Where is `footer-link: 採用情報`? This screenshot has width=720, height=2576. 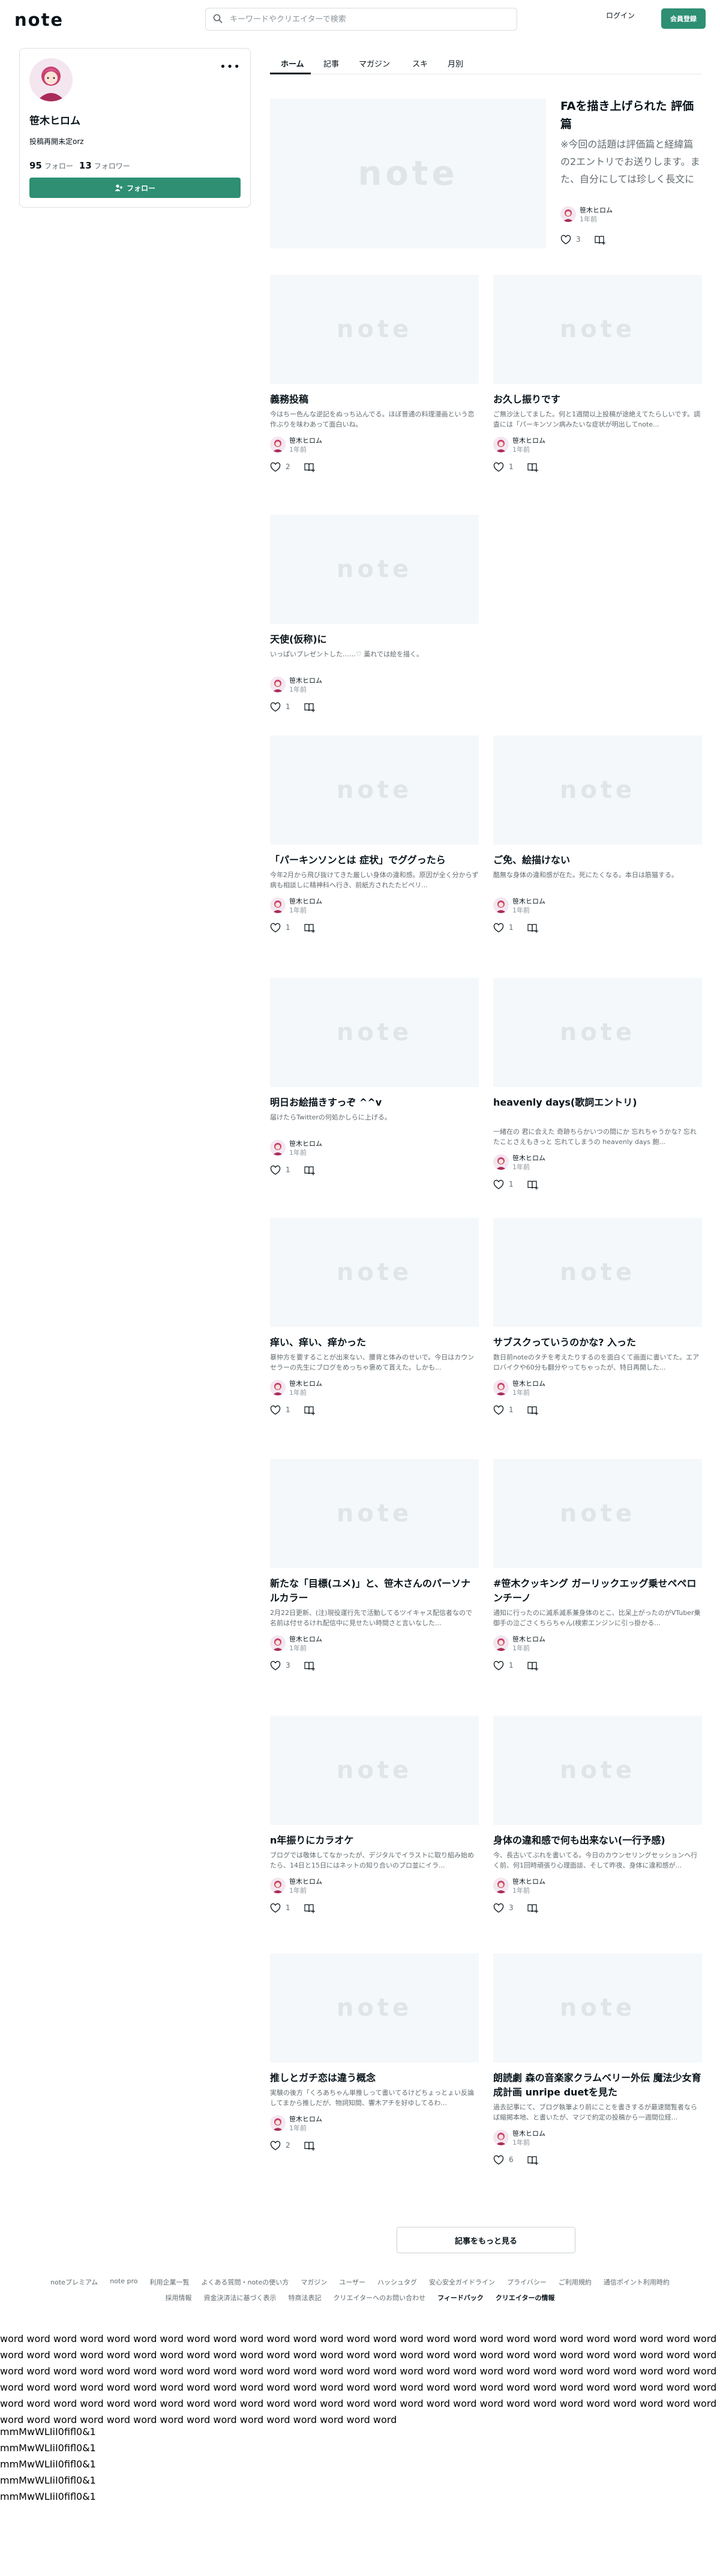
footer-link: 採用情報 is located at coordinates (179, 2297).